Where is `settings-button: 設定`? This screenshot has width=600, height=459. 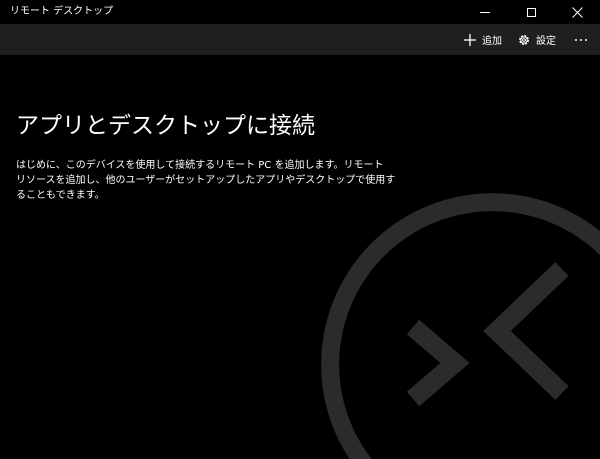
settings-button: 設定 is located at coordinates (536, 39).